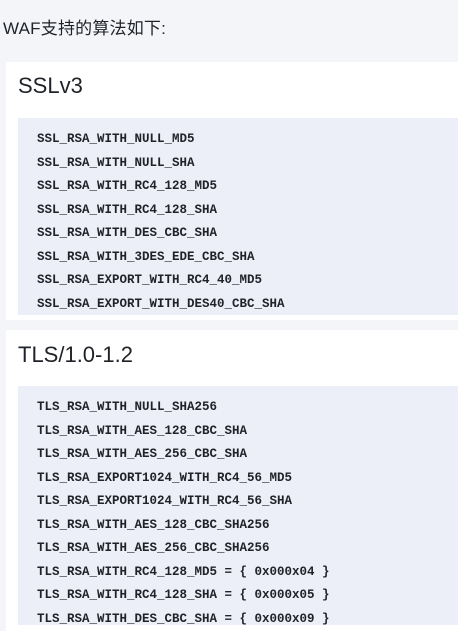  Describe the element at coordinates (153, 548) in the screenshot. I see `code-line: TLS_RSA_WITH_AES_256_CBC_SHA256` at that location.